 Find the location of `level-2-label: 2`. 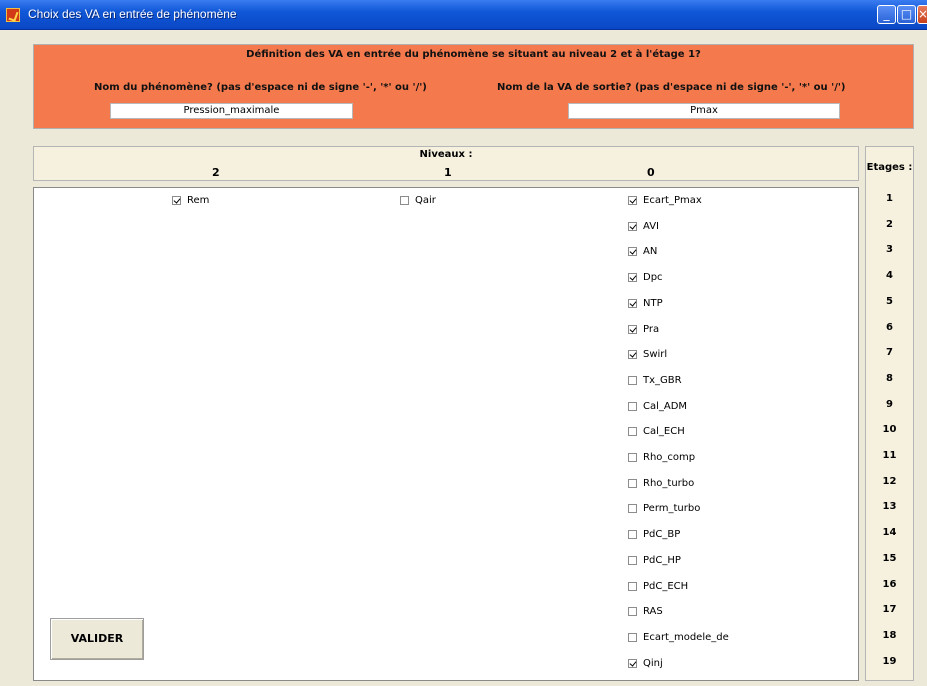

level-2-label: 2 is located at coordinates (216, 172).